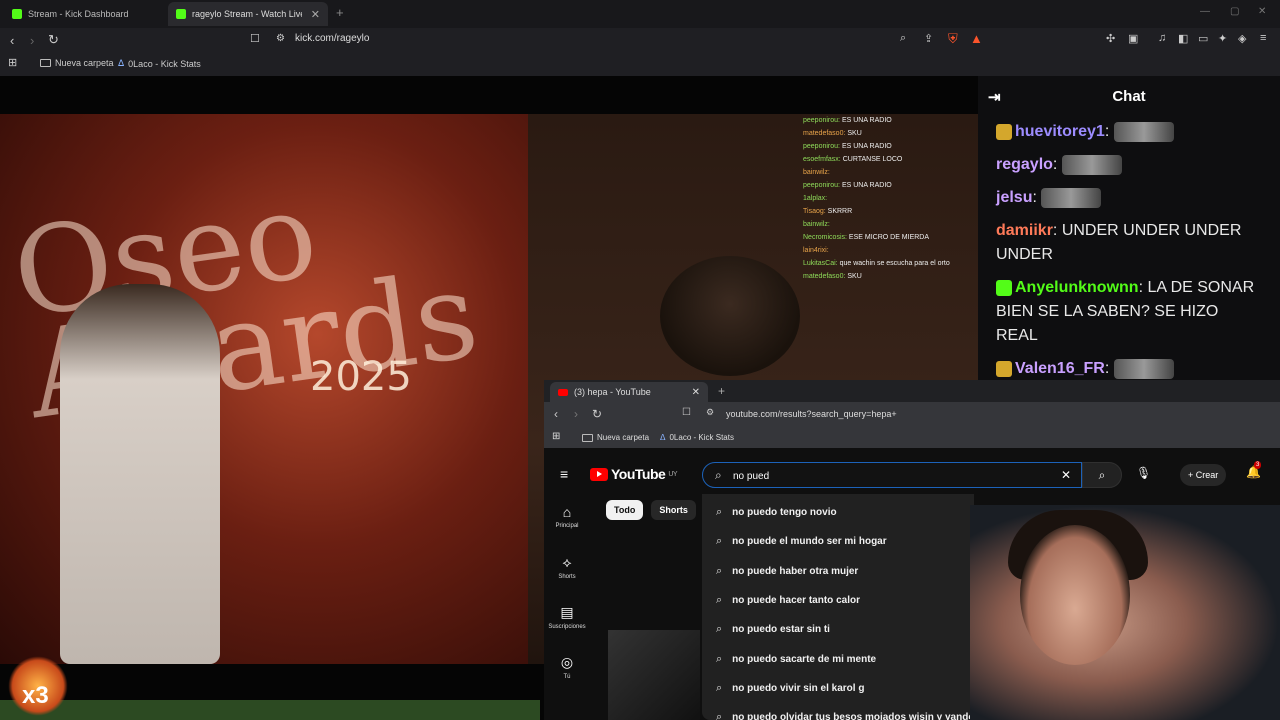 Image resolution: width=1280 pixels, height=720 pixels. What do you see at coordinates (121, 63) in the screenshot?
I see `kick-stats-icon: ᐃ` at bounding box center [121, 63].